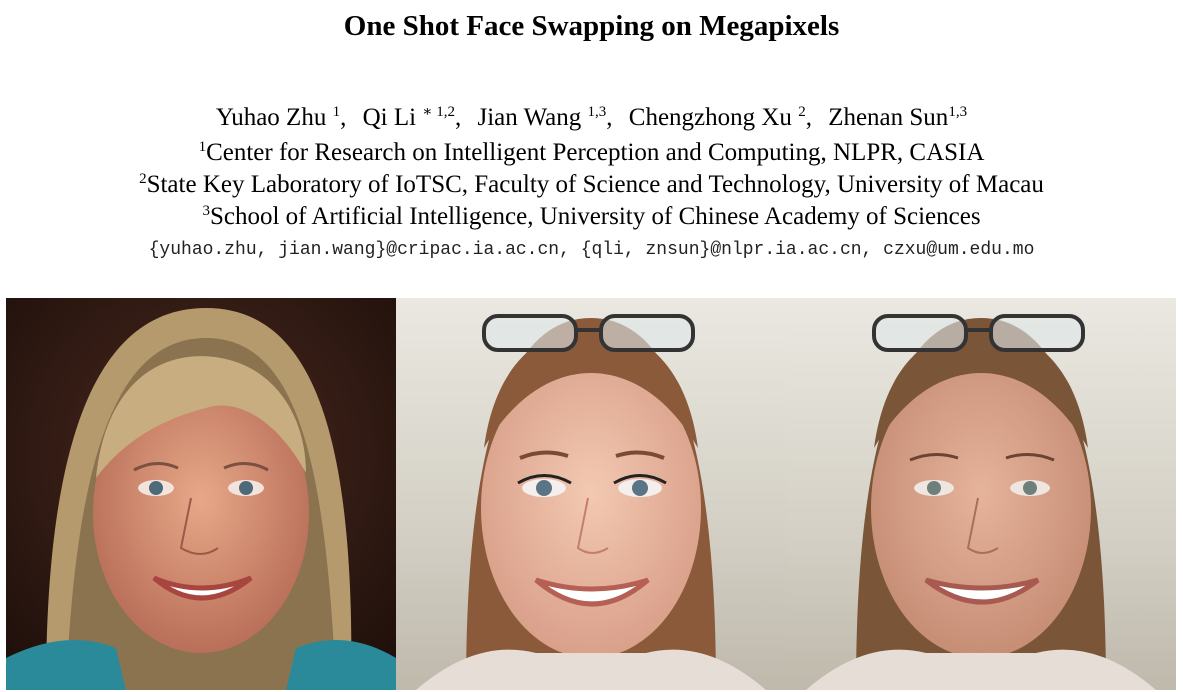 The width and height of the screenshot is (1183, 692). What do you see at coordinates (888, 117) in the screenshot?
I see `author-name: Zhenan Sun` at bounding box center [888, 117].